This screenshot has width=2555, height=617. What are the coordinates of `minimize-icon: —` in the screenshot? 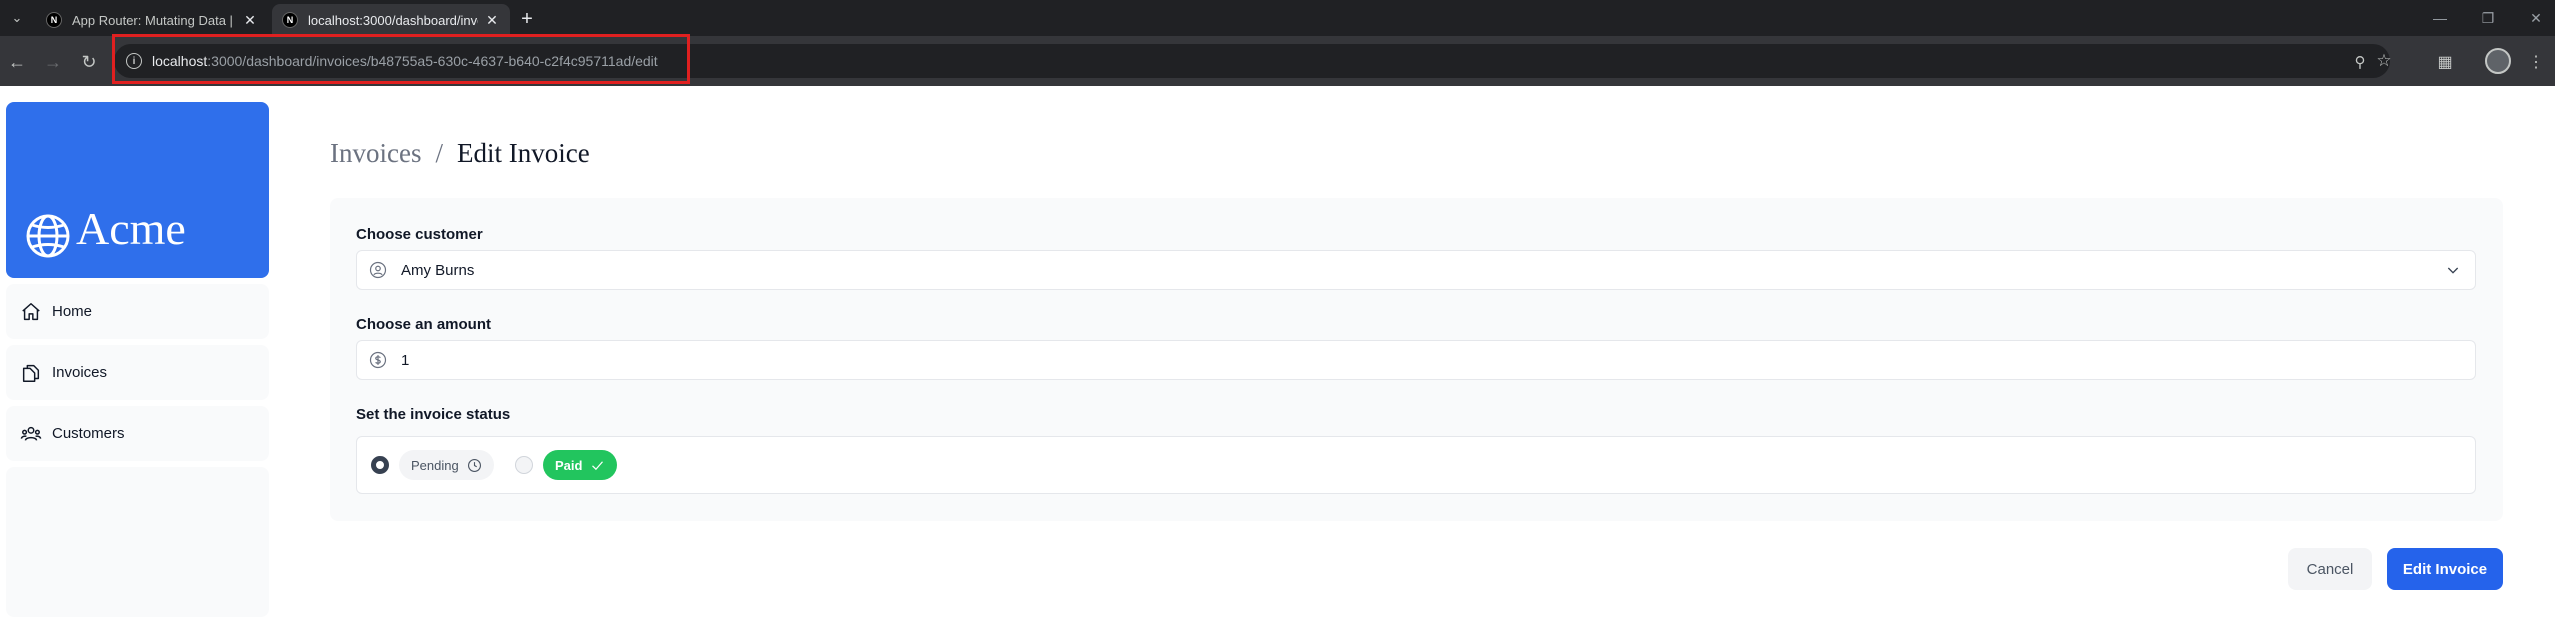 It's located at (2440, 18).